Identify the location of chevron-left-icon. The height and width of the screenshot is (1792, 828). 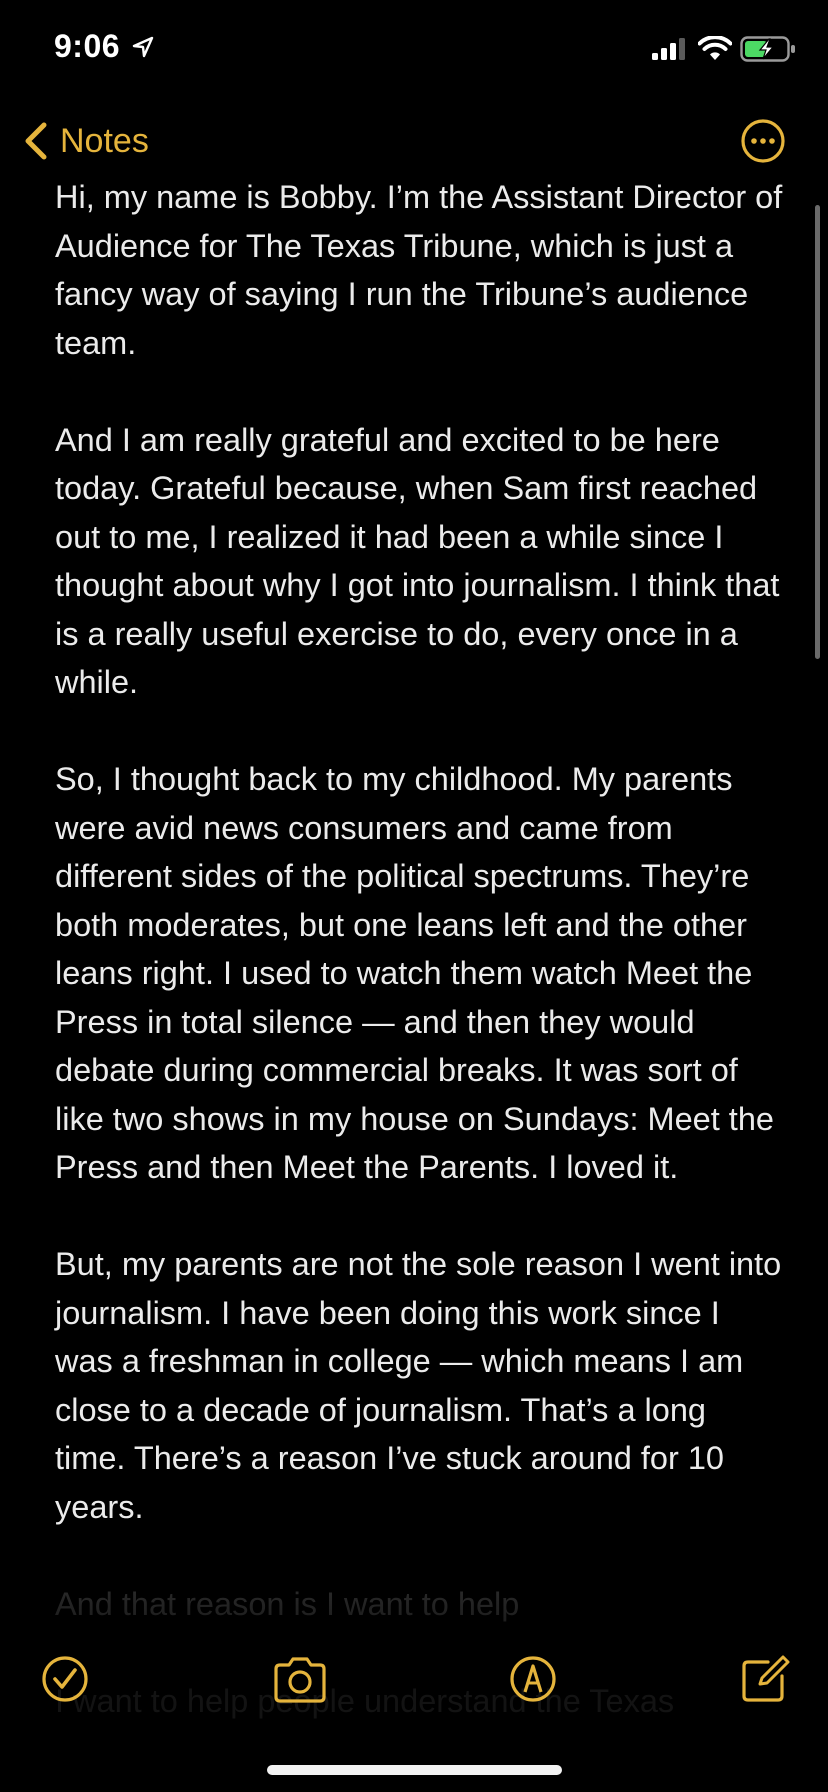
(36, 141).